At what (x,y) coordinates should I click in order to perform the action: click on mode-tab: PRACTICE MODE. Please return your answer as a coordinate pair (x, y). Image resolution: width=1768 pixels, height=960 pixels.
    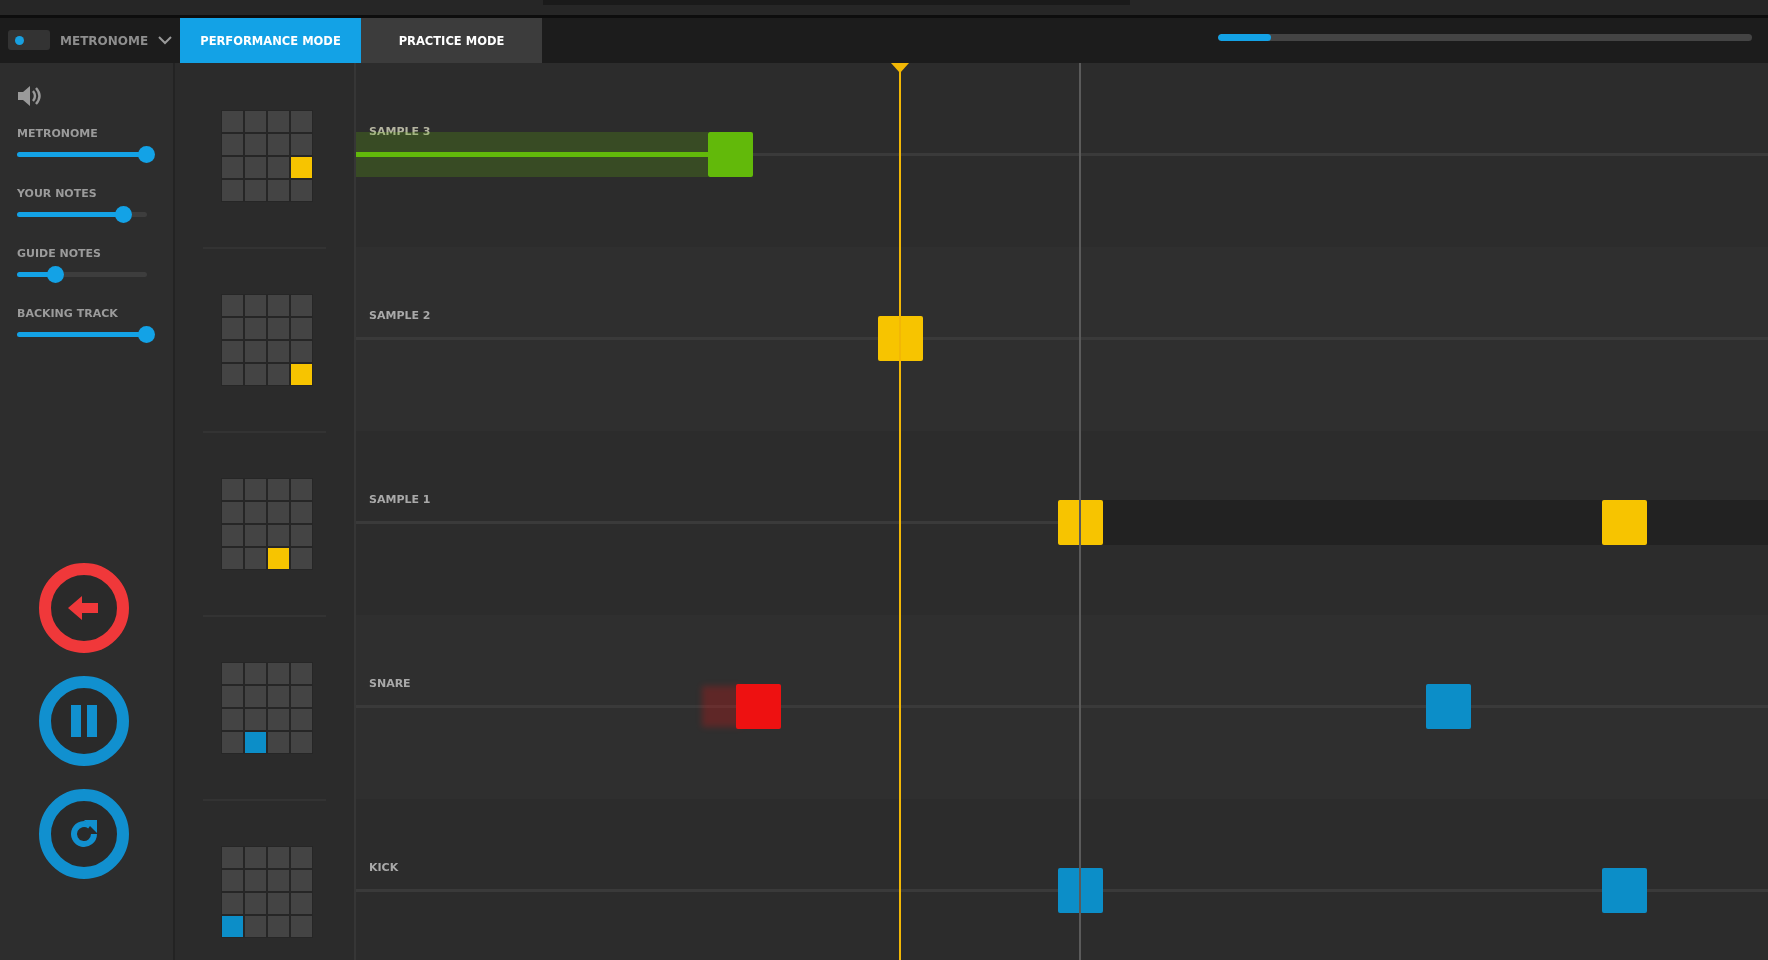
    Looking at the image, I should click on (451, 40).